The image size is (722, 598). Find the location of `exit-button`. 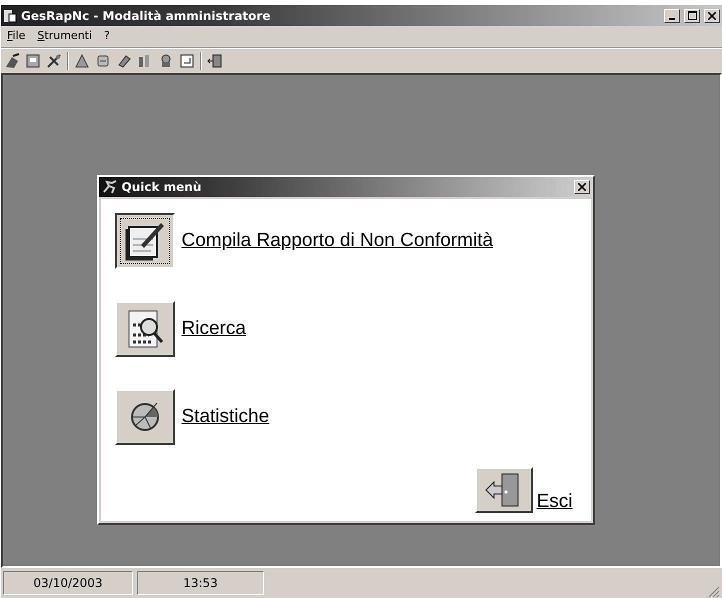

exit-button is located at coordinates (503, 490).